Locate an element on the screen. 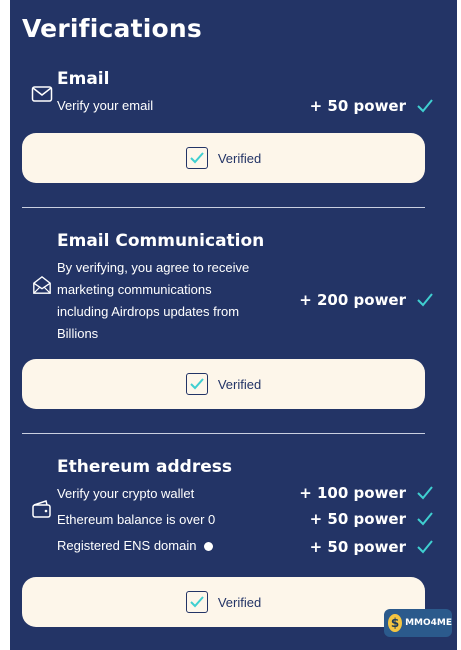  coin-icon: $ is located at coordinates (395, 623).